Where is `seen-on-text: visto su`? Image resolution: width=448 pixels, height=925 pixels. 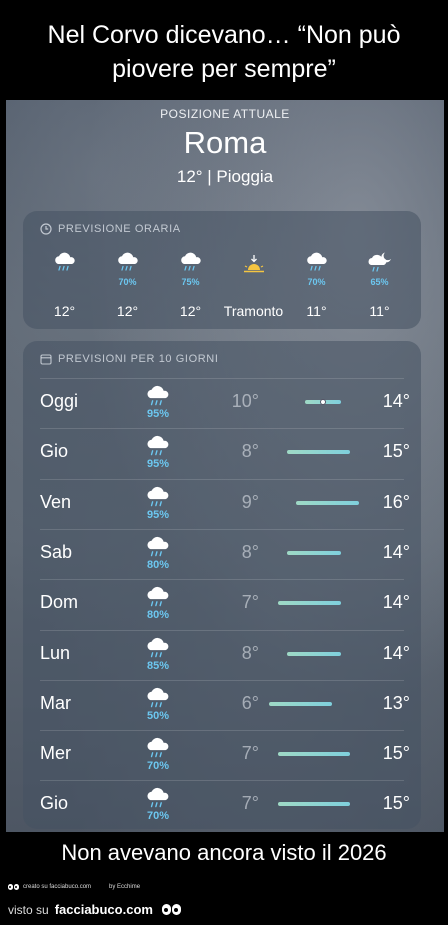
seen-on-text: visto su is located at coordinates (28, 909).